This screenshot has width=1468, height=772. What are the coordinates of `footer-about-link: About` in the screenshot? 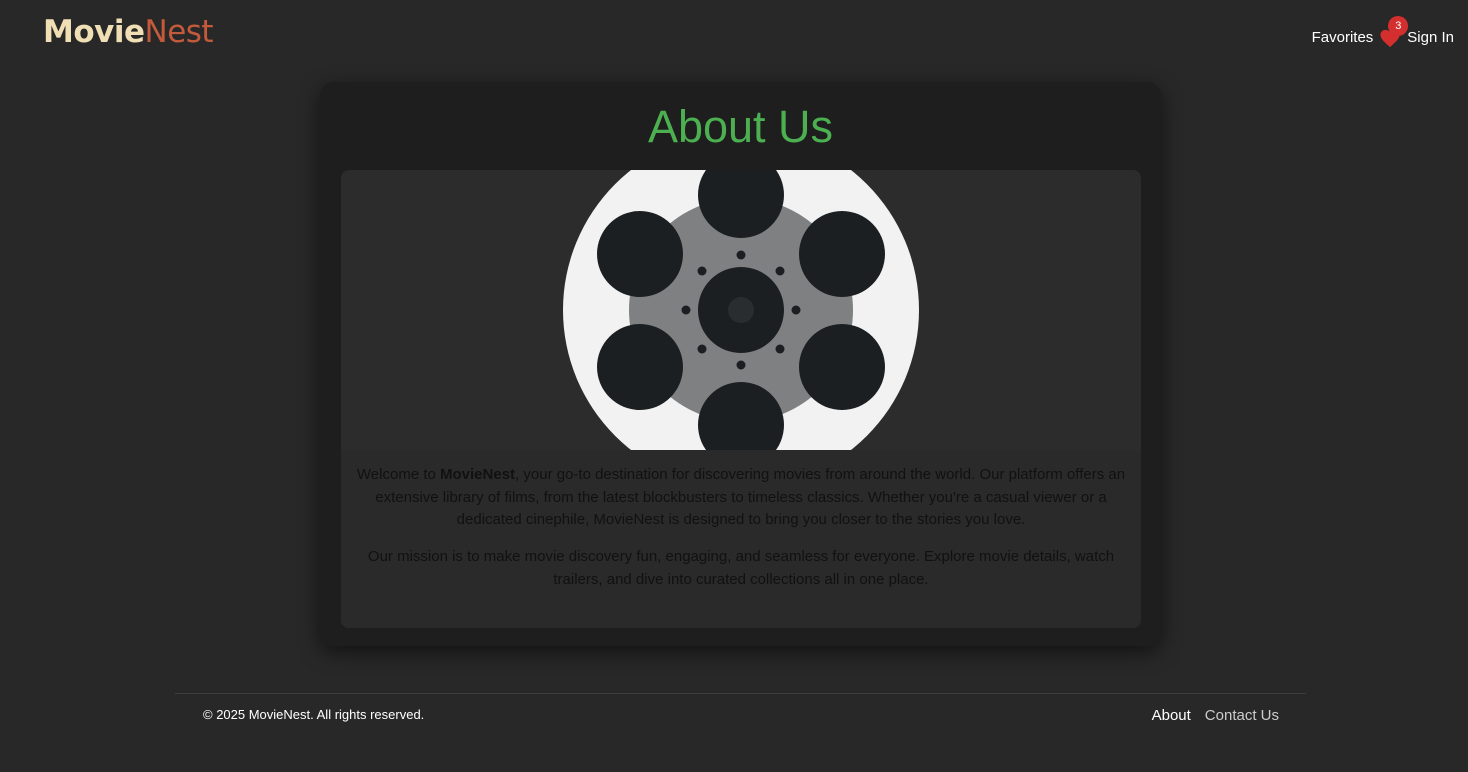 It's located at (1171, 715).